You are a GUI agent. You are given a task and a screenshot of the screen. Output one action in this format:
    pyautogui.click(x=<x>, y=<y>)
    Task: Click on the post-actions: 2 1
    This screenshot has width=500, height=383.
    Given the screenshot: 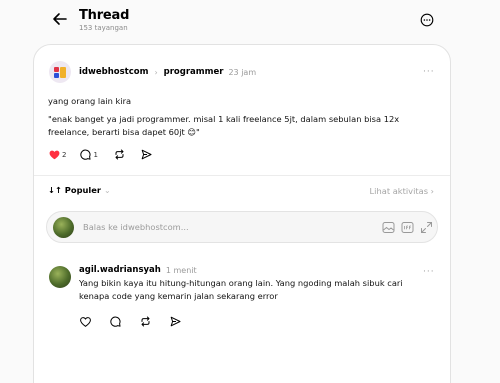 What is the action you would take?
    pyautogui.click(x=100, y=154)
    